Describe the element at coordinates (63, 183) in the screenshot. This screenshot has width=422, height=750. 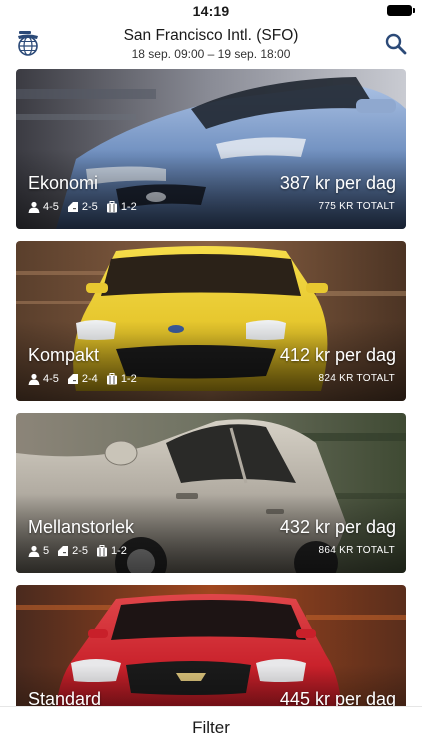
I see `car-class-label: Ekonomi` at that location.